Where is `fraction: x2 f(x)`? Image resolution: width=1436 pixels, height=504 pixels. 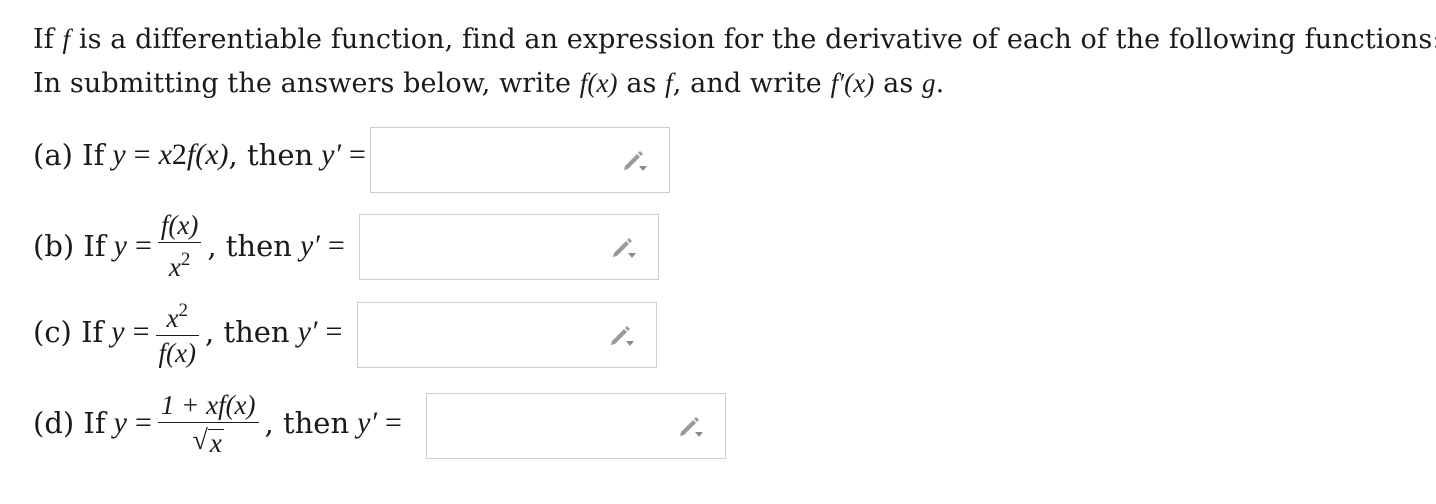 fraction: x2 f(x) is located at coordinates (177, 332).